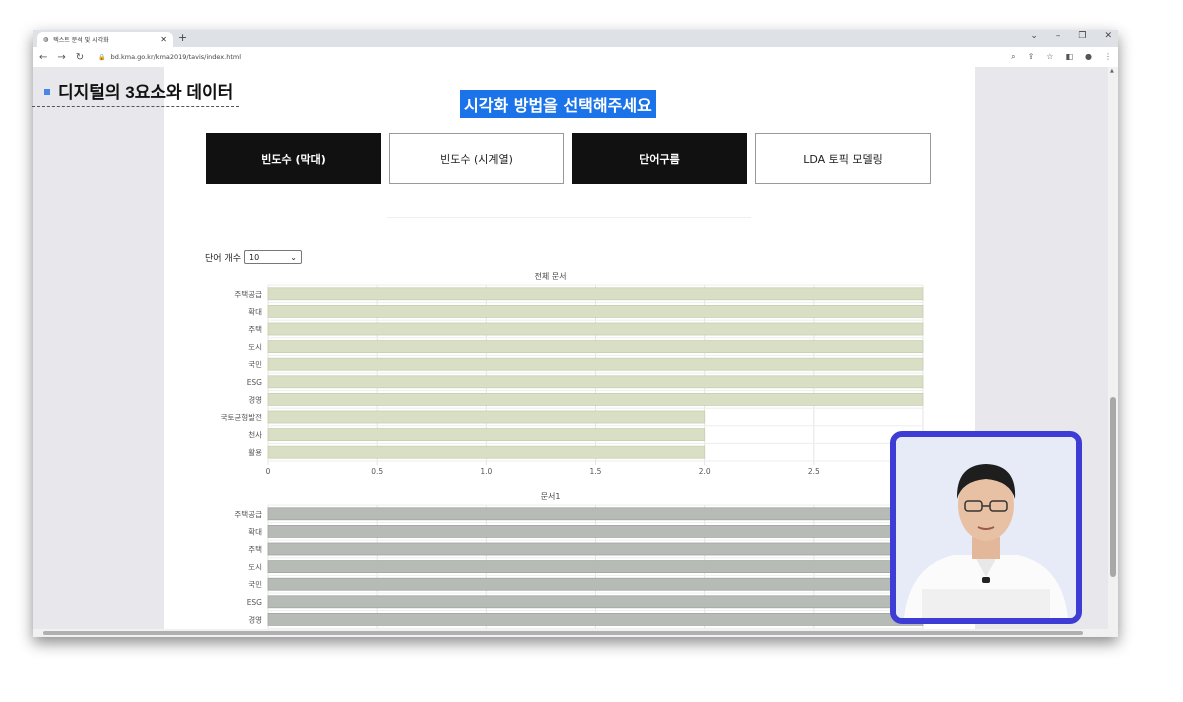 The image size is (1183, 702). Describe the element at coordinates (46, 39) in the screenshot. I see `globe-icon: ◍` at that location.